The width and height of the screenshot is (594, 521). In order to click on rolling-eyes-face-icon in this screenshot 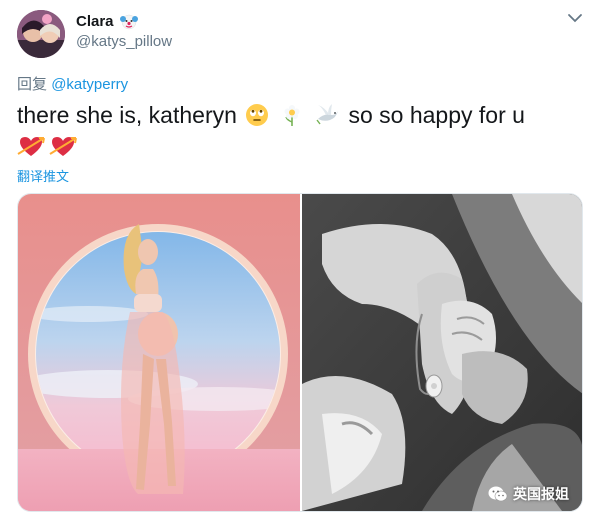, I will do `click(257, 115)`.